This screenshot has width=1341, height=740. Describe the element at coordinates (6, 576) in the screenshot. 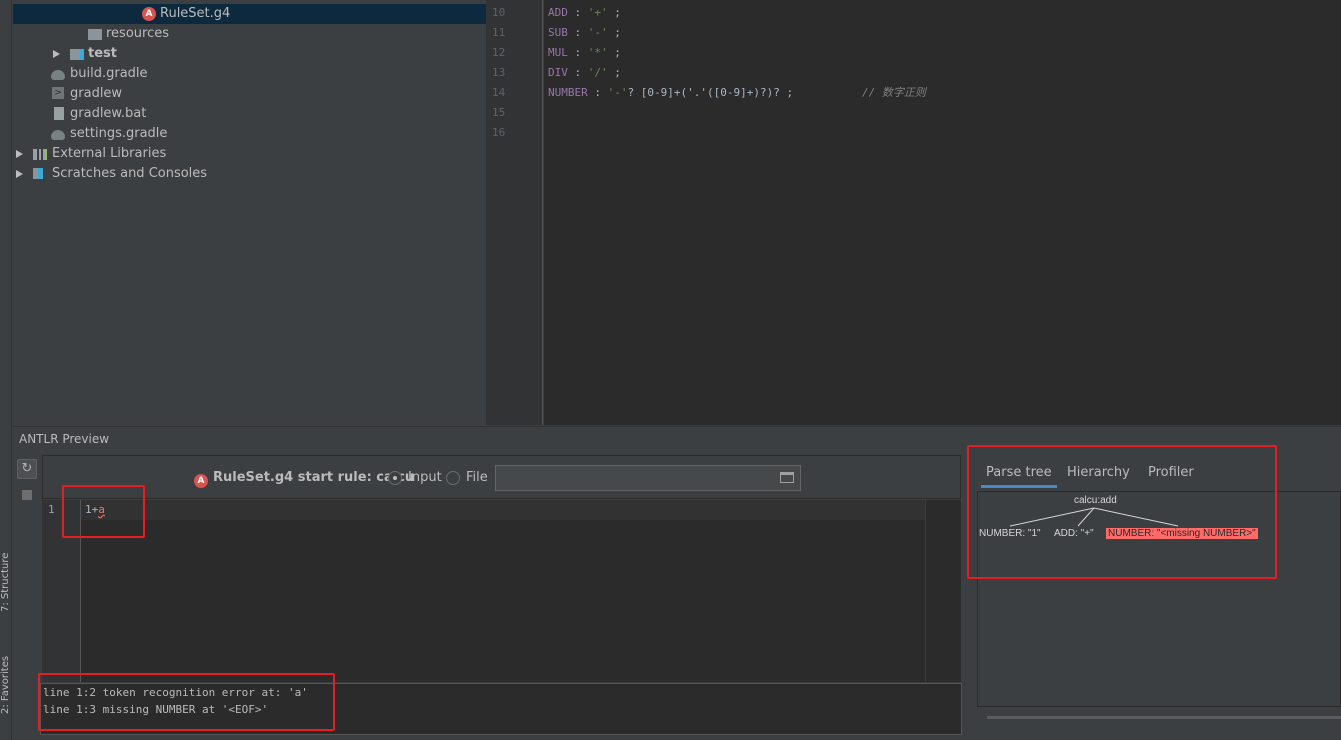

I see `structure-tool-button: 7: Structure` at that location.